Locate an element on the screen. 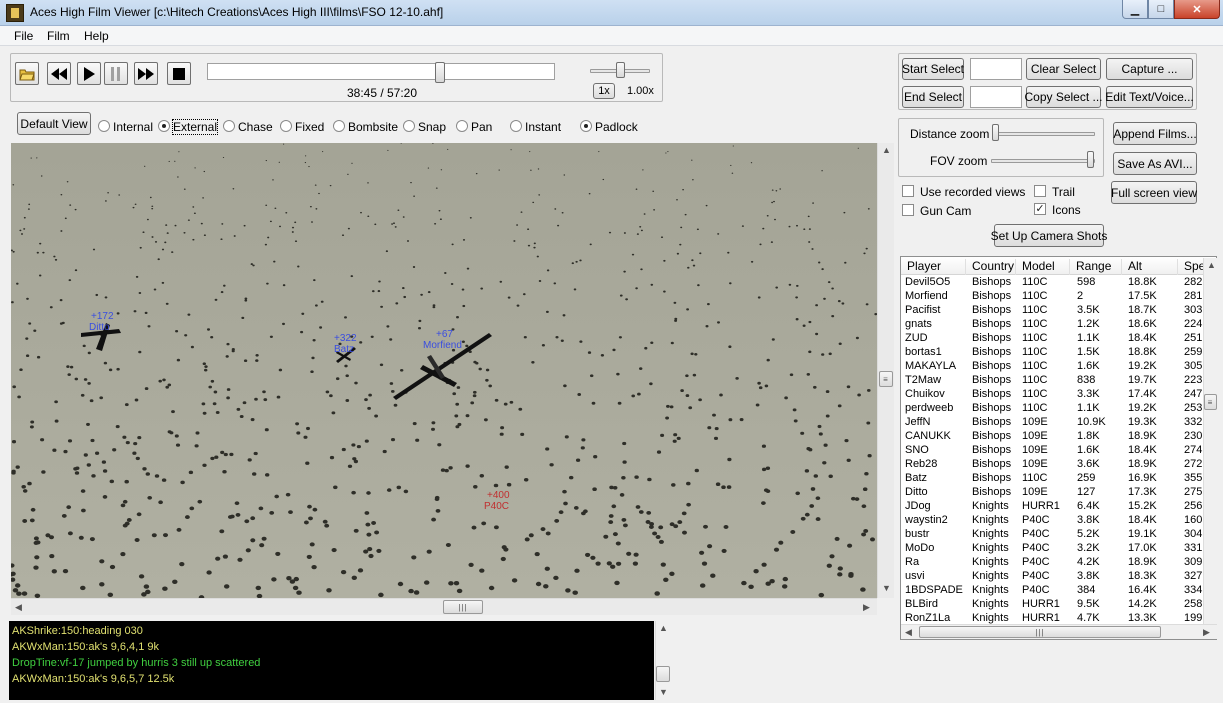 The image size is (1223, 703). table-row: waystin2 Knights P40C 3.8K 18.4K 160 is located at coordinates (1058, 520).